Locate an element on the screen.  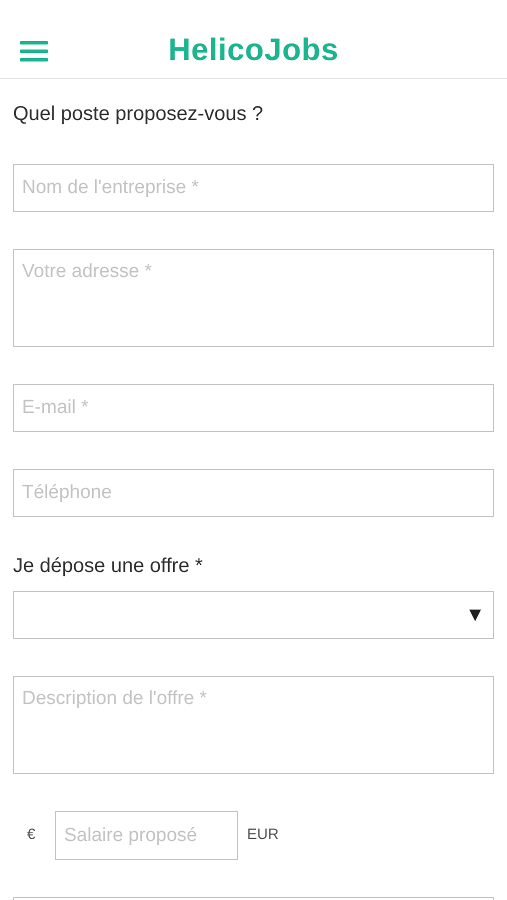
menu-icon is located at coordinates (34, 51).